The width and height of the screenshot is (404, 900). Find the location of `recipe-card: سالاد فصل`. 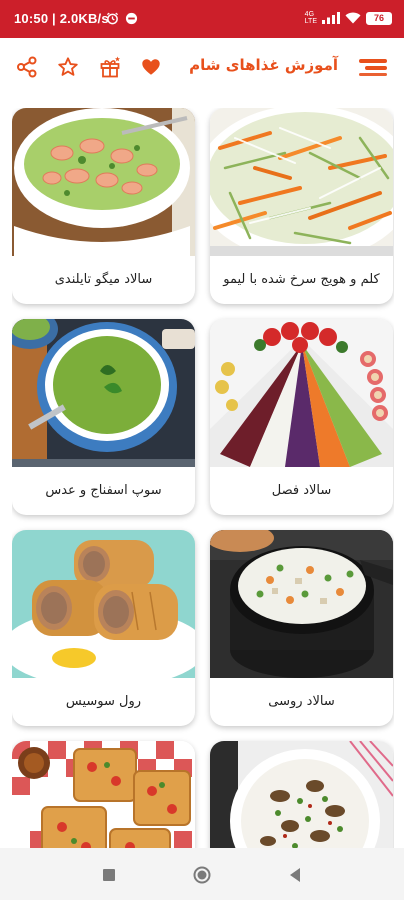

recipe-card: سالاد فصل is located at coordinates (301, 417).